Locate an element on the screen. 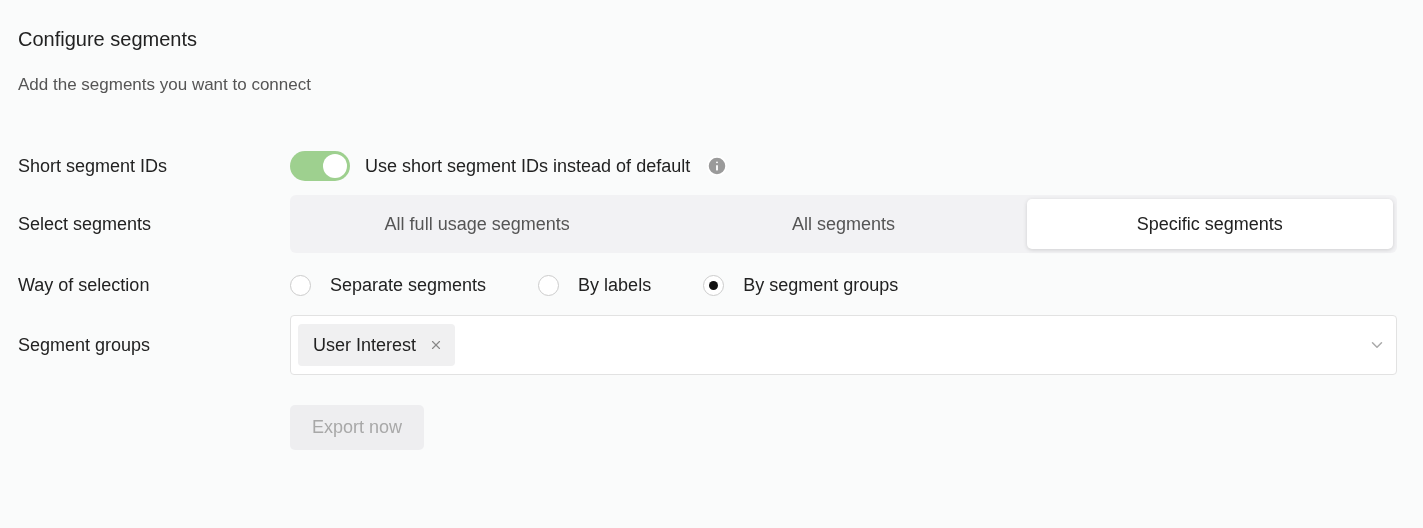  radio-option: Separate segments is located at coordinates (388, 285).